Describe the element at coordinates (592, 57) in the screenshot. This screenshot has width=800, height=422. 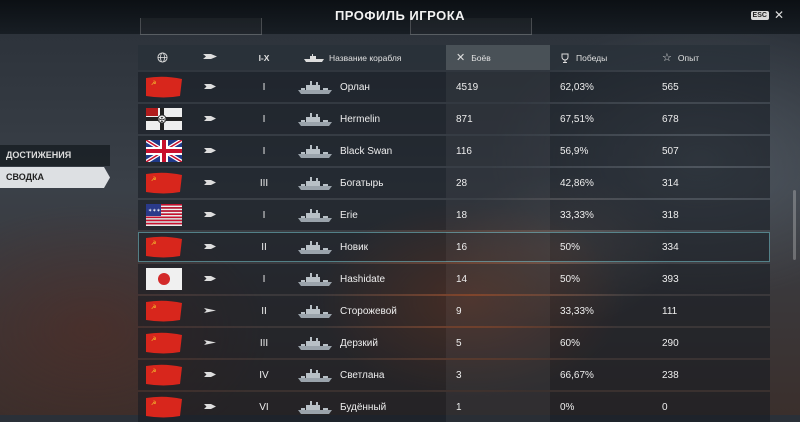
I see `column-label: Победы` at that location.